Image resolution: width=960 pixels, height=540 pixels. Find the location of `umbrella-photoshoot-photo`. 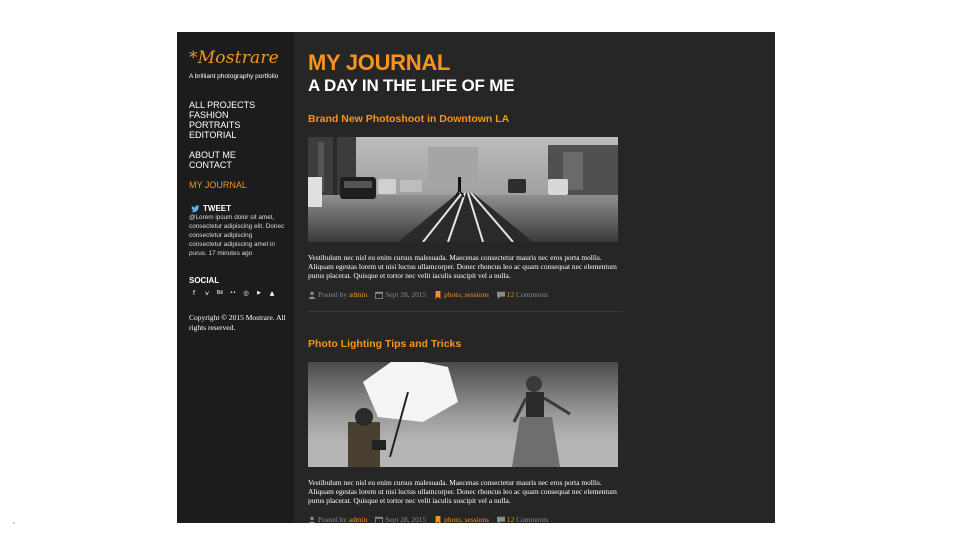

umbrella-photoshoot-photo is located at coordinates (463, 414).